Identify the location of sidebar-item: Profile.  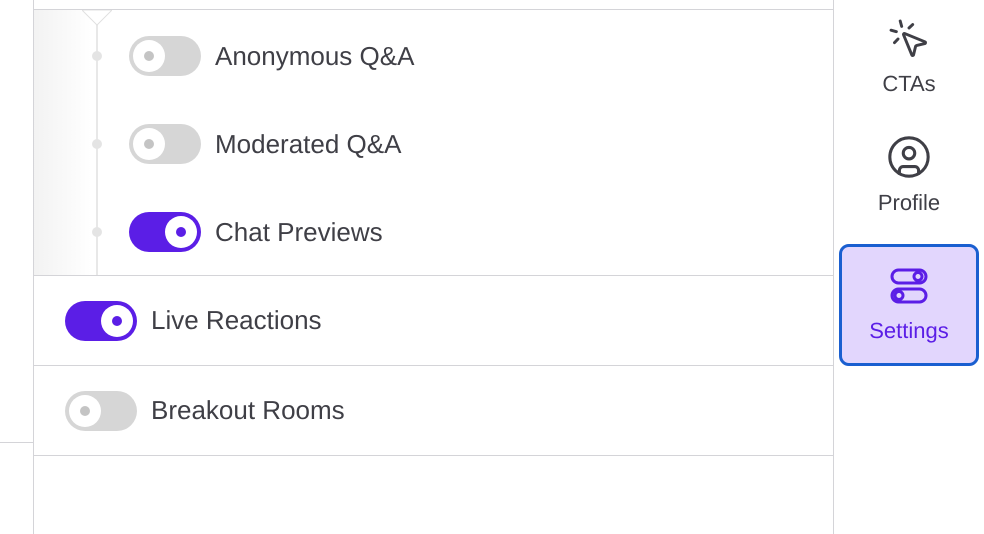
(909, 176).